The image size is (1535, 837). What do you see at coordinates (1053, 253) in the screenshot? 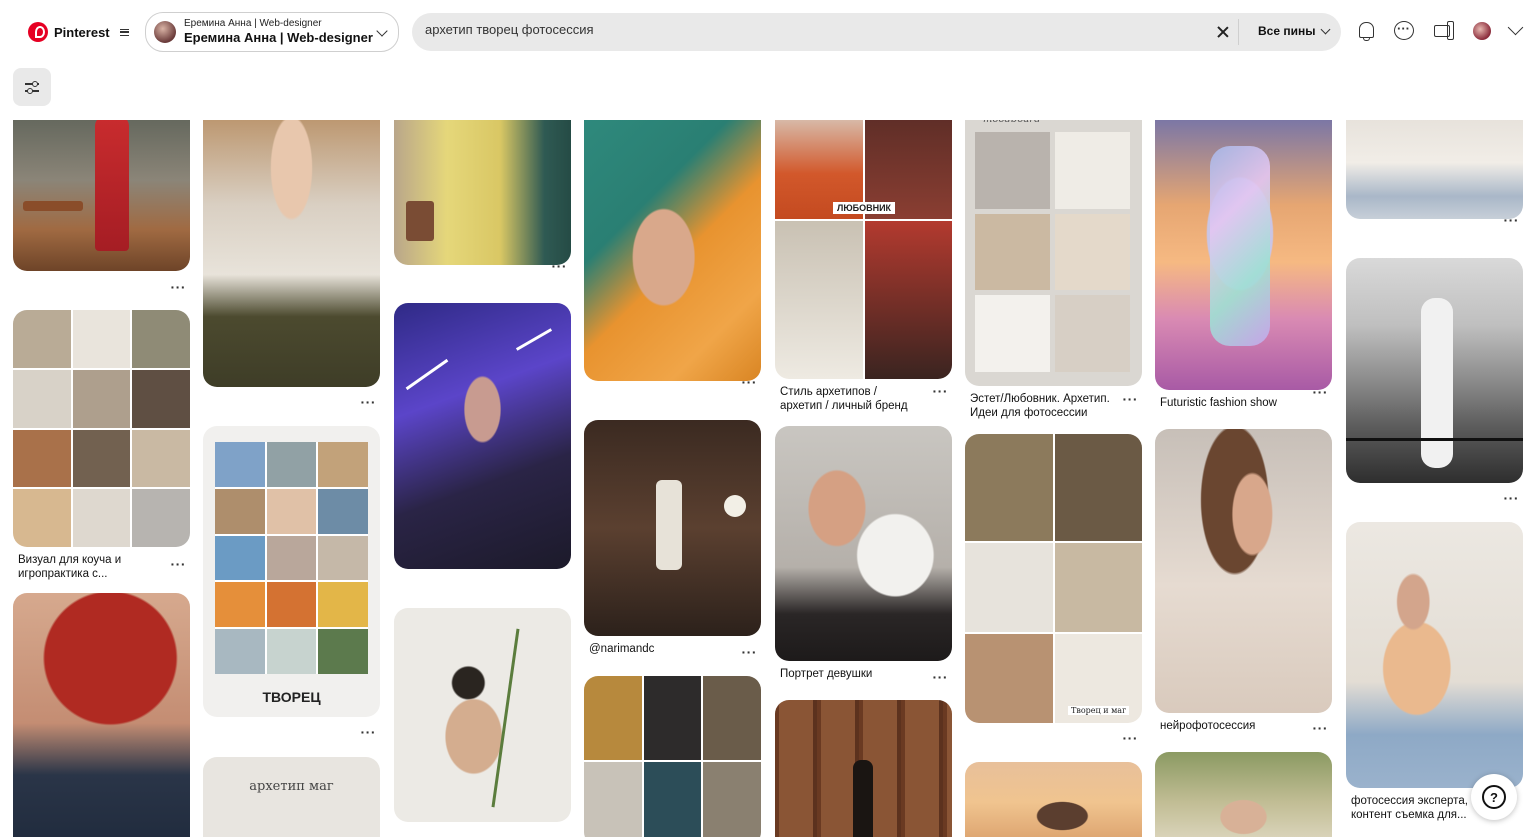
I see `pin-image: moodboard` at bounding box center [1053, 253].